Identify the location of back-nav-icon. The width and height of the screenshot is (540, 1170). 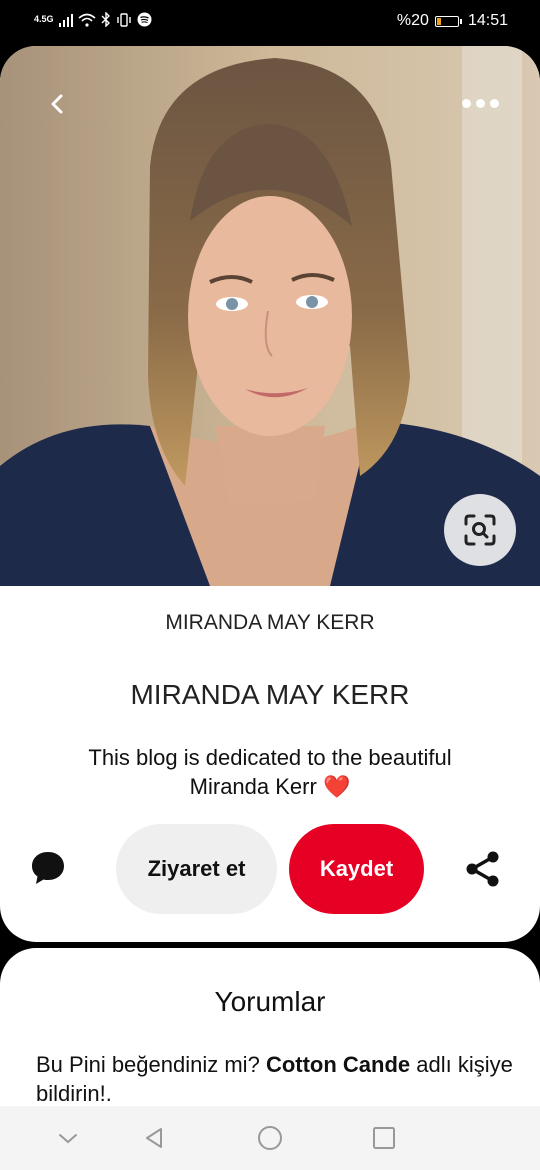
(154, 1138).